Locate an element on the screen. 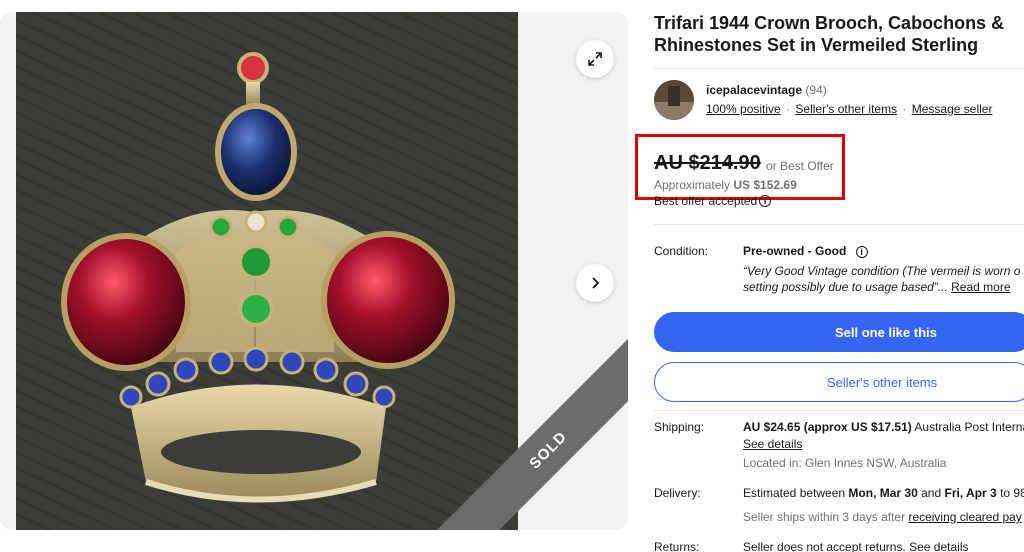  chevron-right-icon is located at coordinates (596, 283).